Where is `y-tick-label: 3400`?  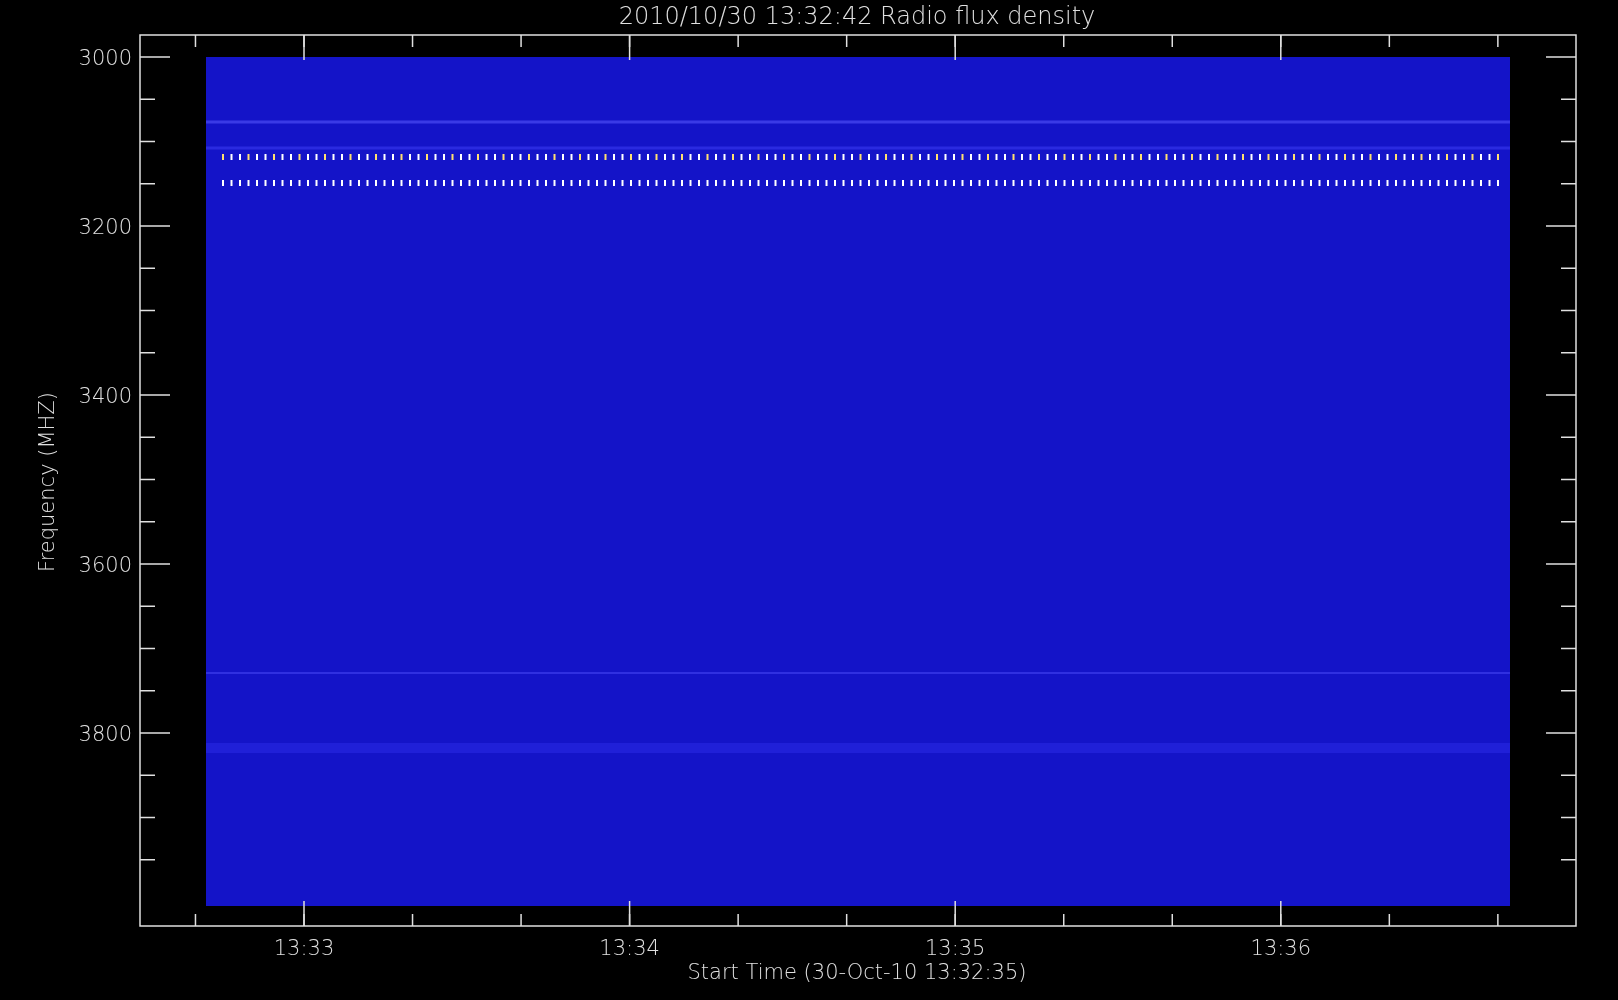 y-tick-label: 3400 is located at coordinates (105, 396).